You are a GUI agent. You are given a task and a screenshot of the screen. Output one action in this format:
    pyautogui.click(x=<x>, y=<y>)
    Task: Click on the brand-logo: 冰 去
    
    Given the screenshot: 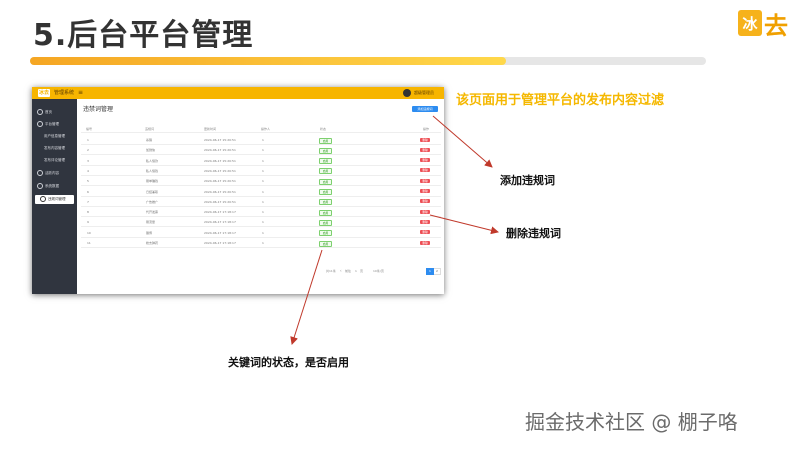 What is the action you would take?
    pyautogui.click(x=763, y=24)
    